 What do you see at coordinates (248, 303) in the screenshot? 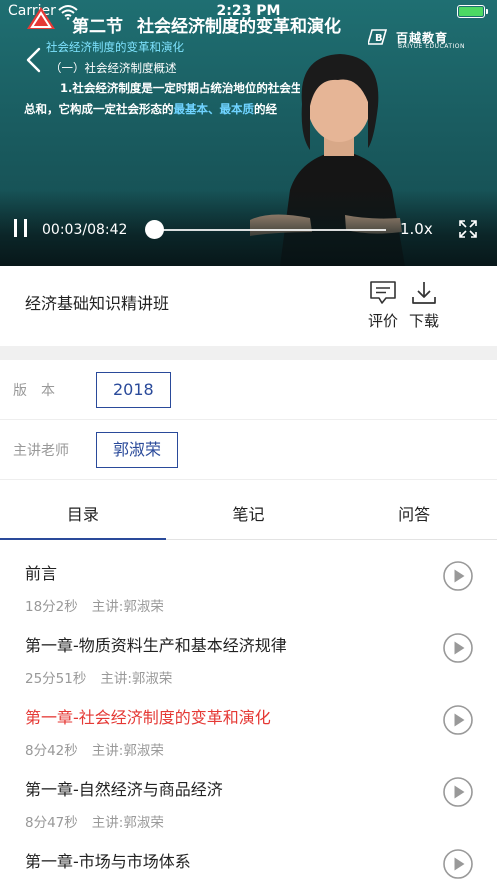
I see `course-header: 经济基础知识精讲班 评价 下载` at bounding box center [248, 303].